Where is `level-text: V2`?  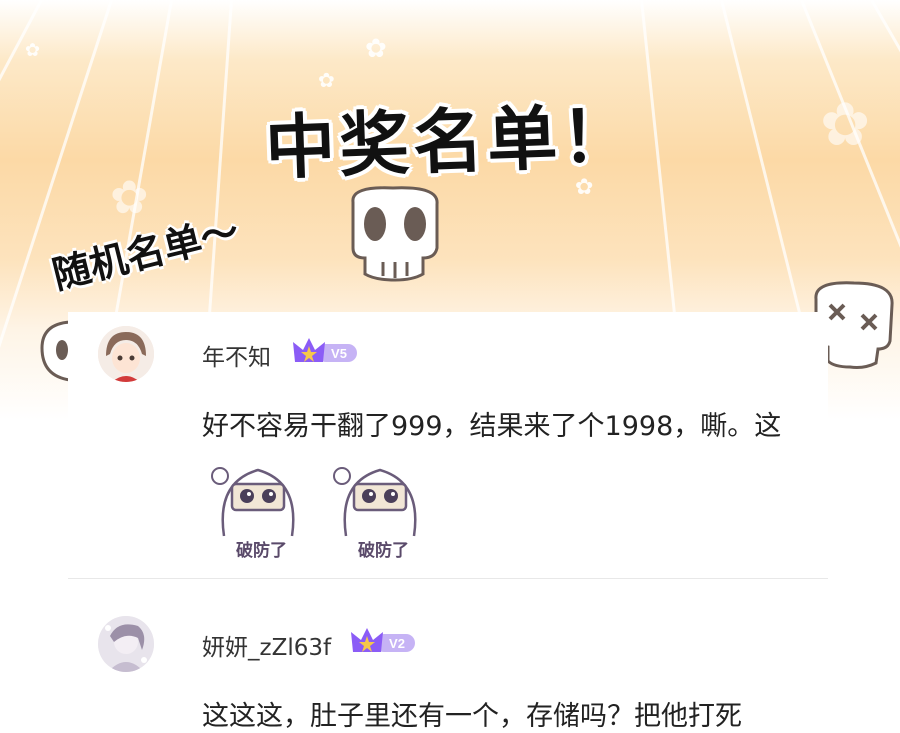 level-text: V2 is located at coordinates (397, 643).